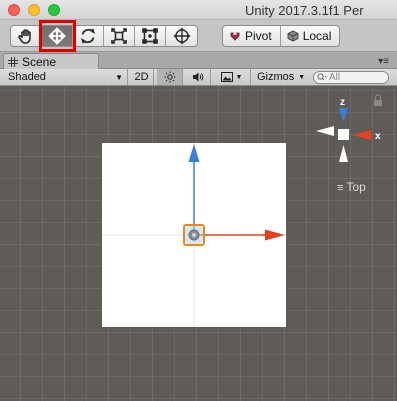 The width and height of the screenshot is (397, 401). Describe the element at coordinates (14, 10) in the screenshot. I see `close-window-button` at that location.